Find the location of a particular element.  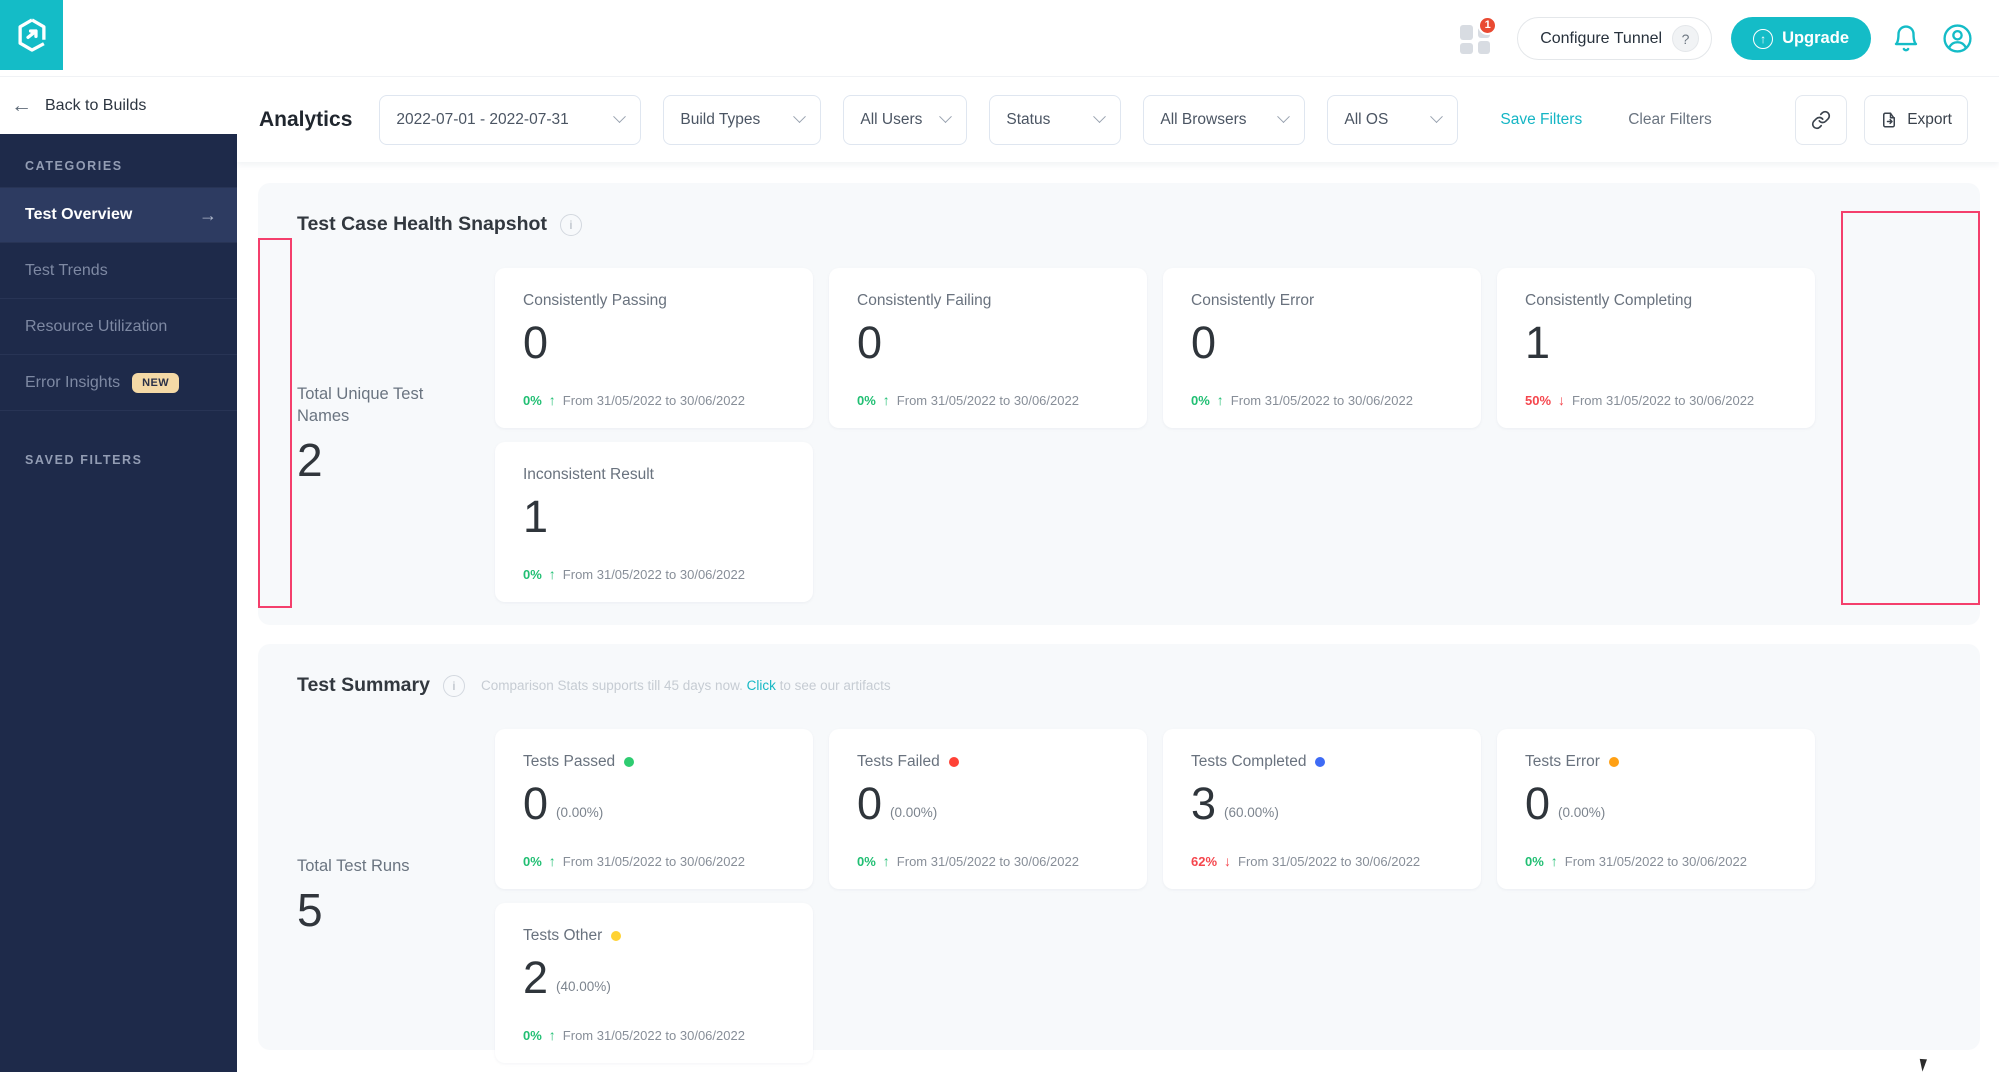

lambdatest-logo is located at coordinates (31, 35).